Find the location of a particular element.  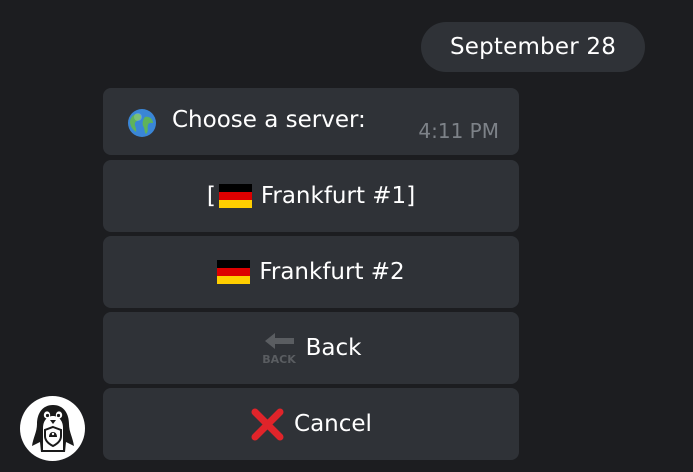

back-arrow-icon: BACK is located at coordinates (279, 349).